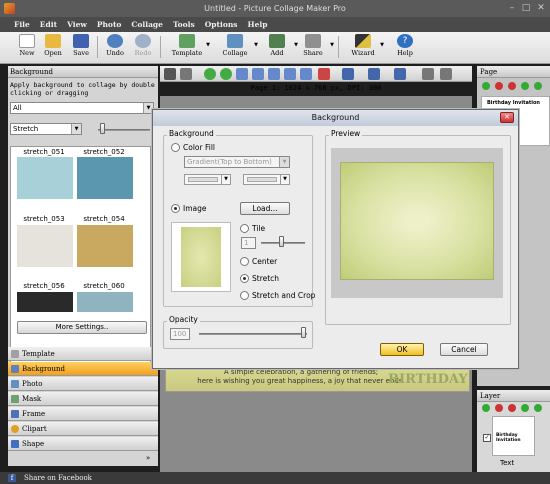 The image size is (550, 484). What do you see at coordinates (499, 86) in the screenshot?
I see `remove-page-icon` at bounding box center [499, 86].